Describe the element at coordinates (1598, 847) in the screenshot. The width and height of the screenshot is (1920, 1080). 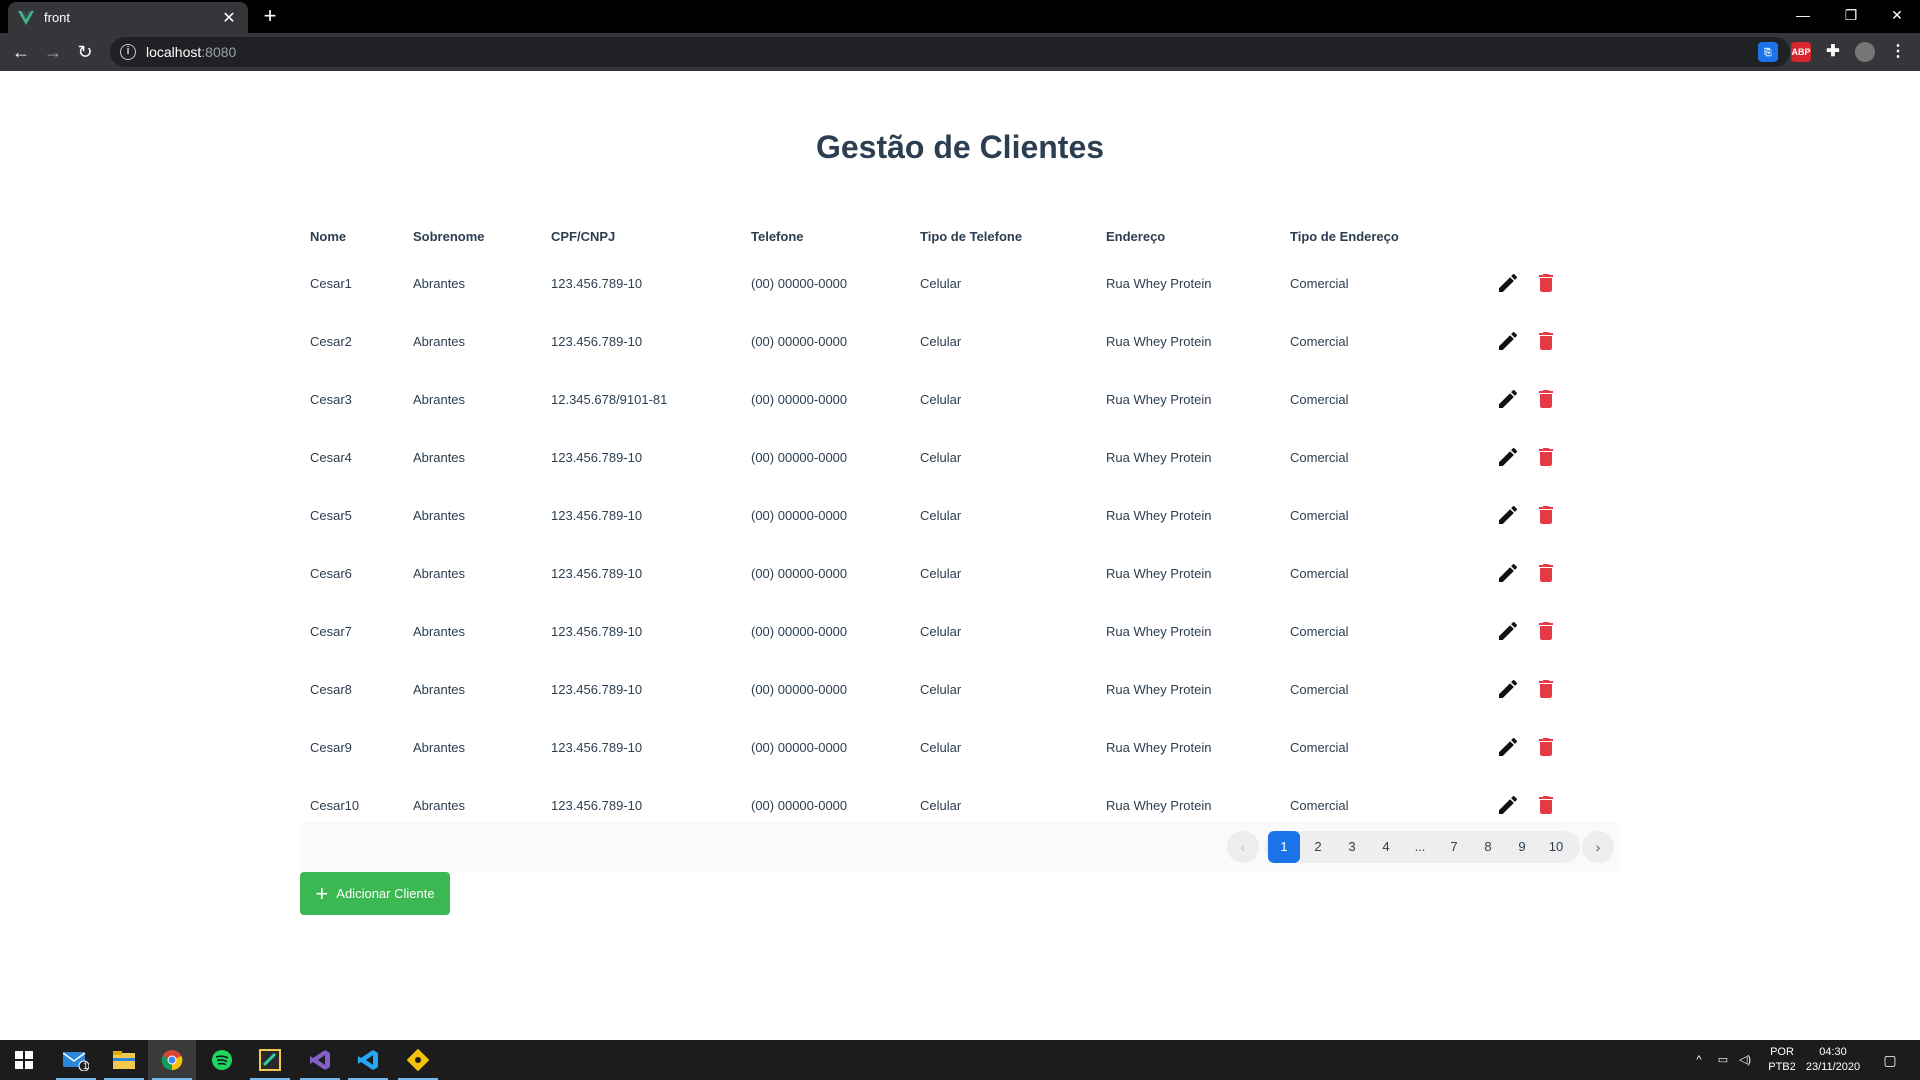
I see `pagination-next-chevron-right-icon: ›` at that location.